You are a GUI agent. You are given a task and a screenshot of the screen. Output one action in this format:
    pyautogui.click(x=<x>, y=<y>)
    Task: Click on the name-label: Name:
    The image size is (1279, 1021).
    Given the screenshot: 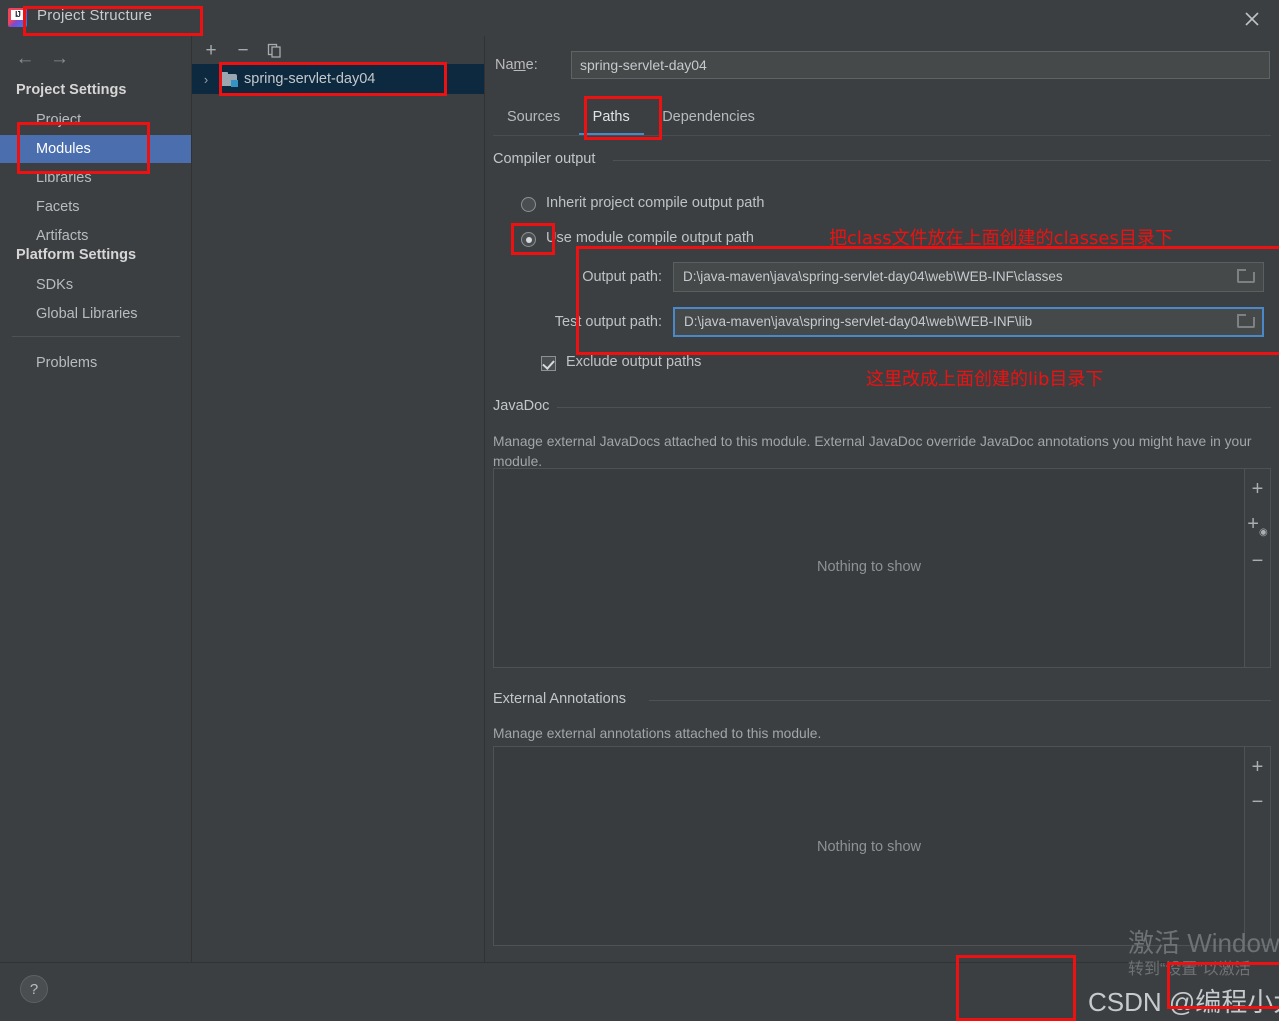 What is the action you would take?
    pyautogui.click(x=516, y=65)
    